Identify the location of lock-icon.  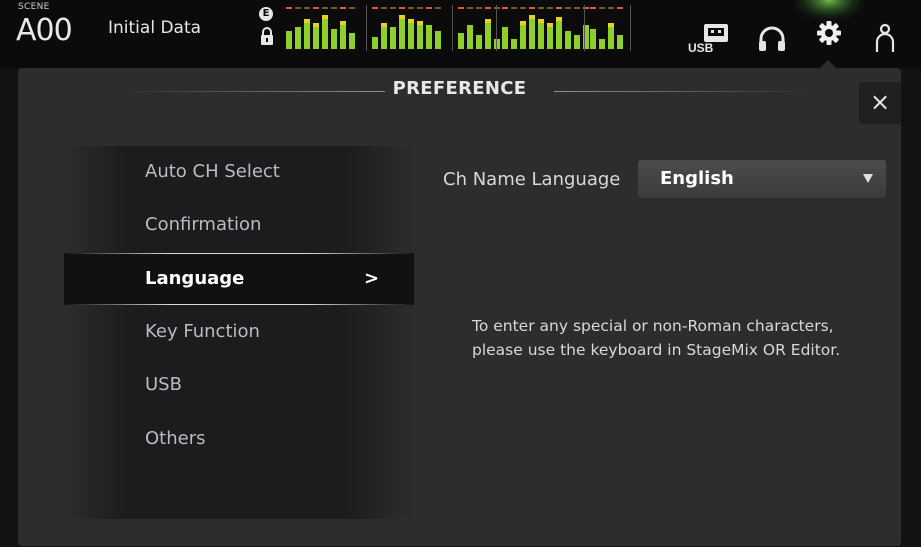
(267, 36).